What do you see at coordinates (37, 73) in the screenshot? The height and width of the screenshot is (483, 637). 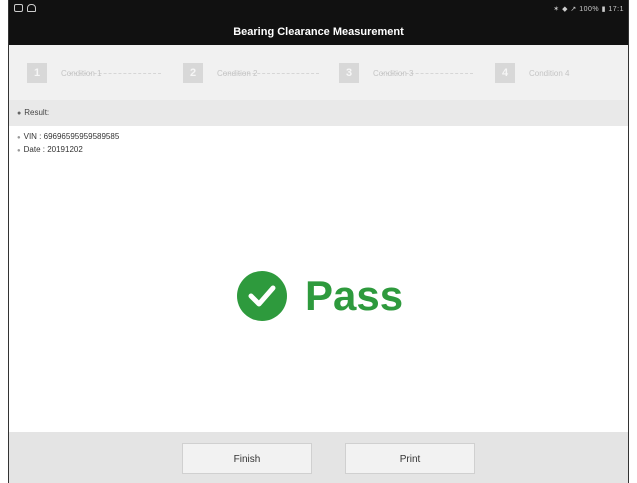 I see `step-number: 1` at bounding box center [37, 73].